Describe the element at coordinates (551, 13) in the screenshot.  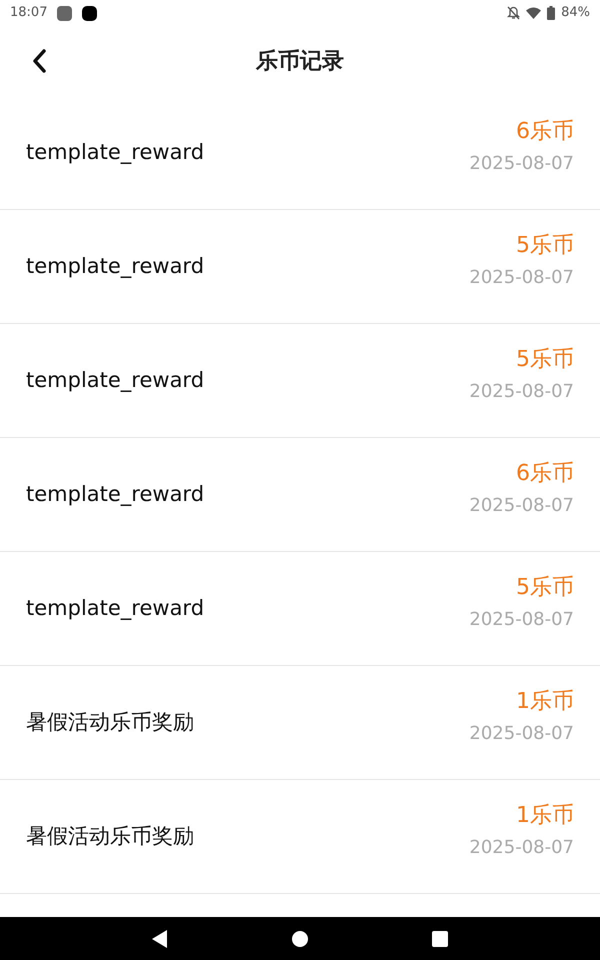
I see `battery-icon` at that location.